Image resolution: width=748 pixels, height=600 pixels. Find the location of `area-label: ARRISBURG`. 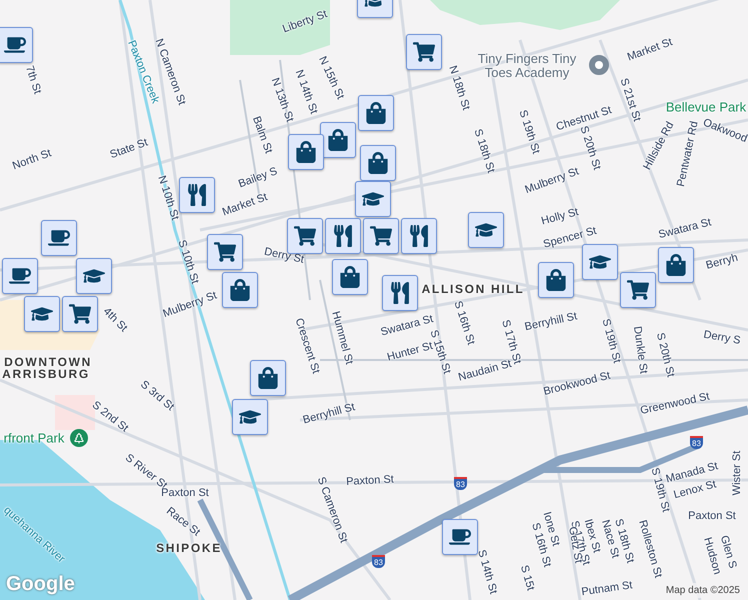

area-label: ARRISBURG is located at coordinates (46, 374).